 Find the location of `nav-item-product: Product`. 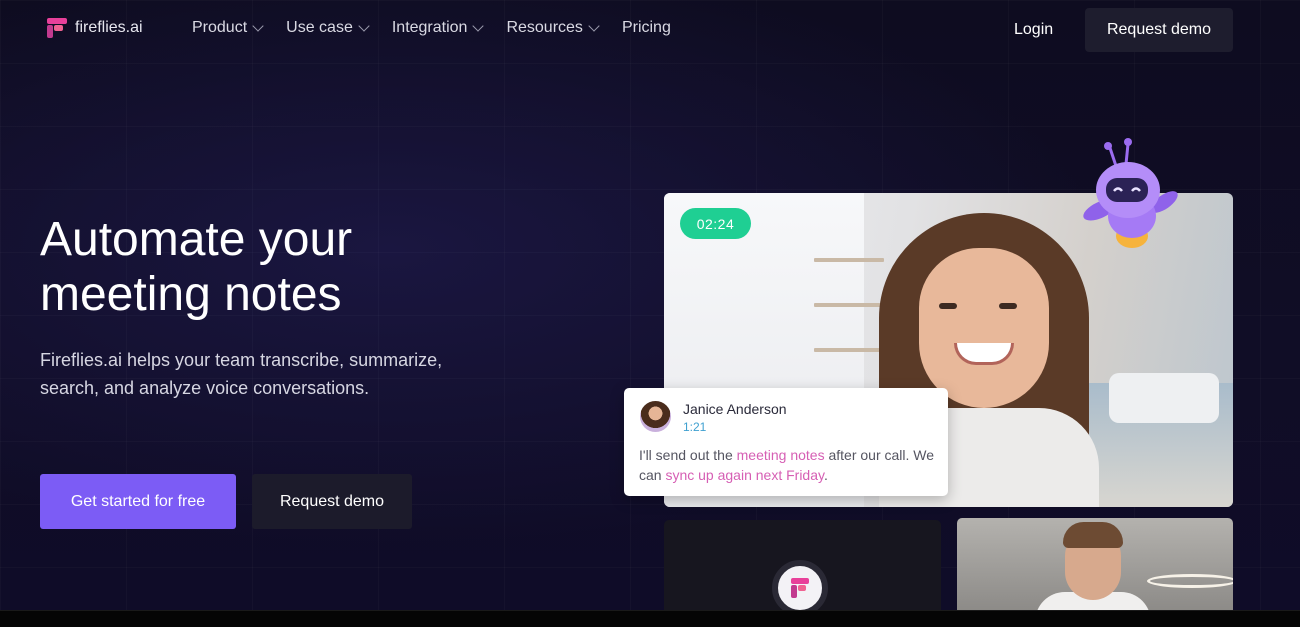

nav-item-product: Product is located at coordinates (228, 28).